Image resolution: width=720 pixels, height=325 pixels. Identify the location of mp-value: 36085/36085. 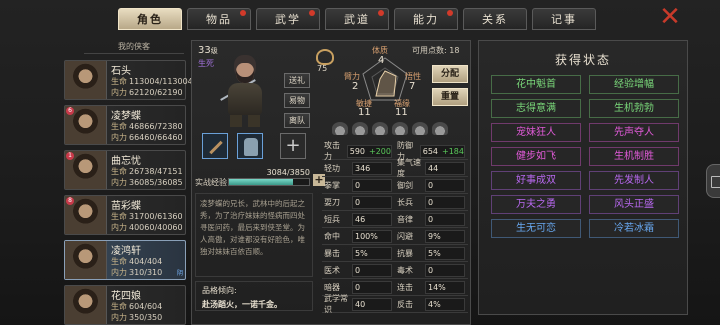
(156, 182).